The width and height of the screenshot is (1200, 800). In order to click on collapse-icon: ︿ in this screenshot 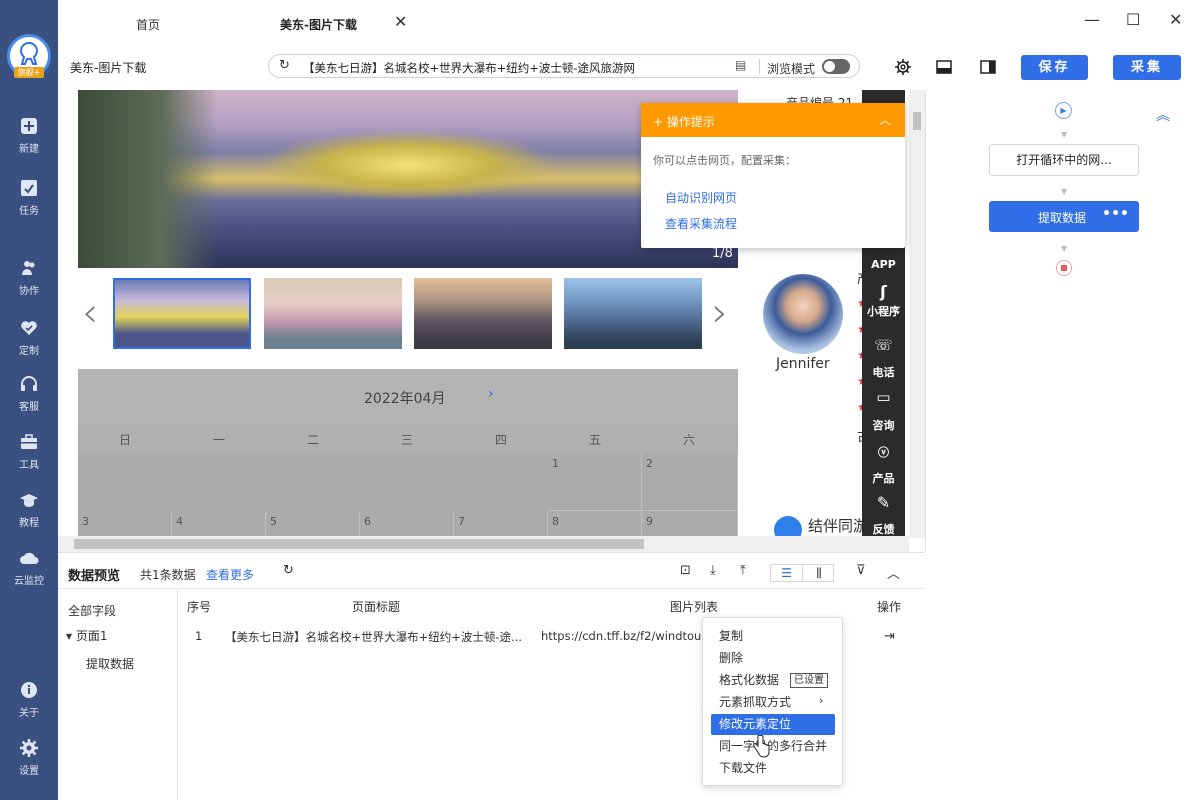, I will do `click(885, 119)`.